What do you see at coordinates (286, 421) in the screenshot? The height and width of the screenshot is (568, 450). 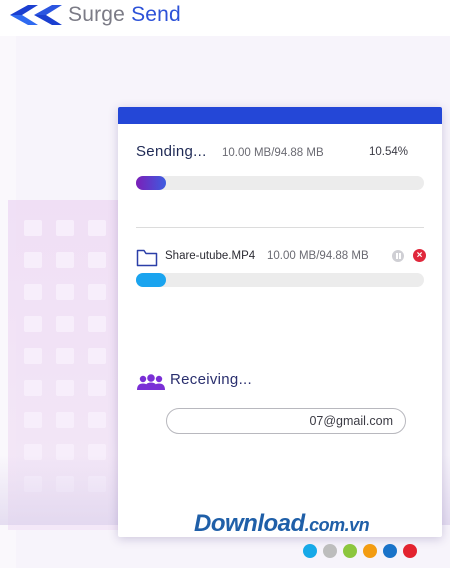 I see `email-field: 07@gmail.com` at bounding box center [286, 421].